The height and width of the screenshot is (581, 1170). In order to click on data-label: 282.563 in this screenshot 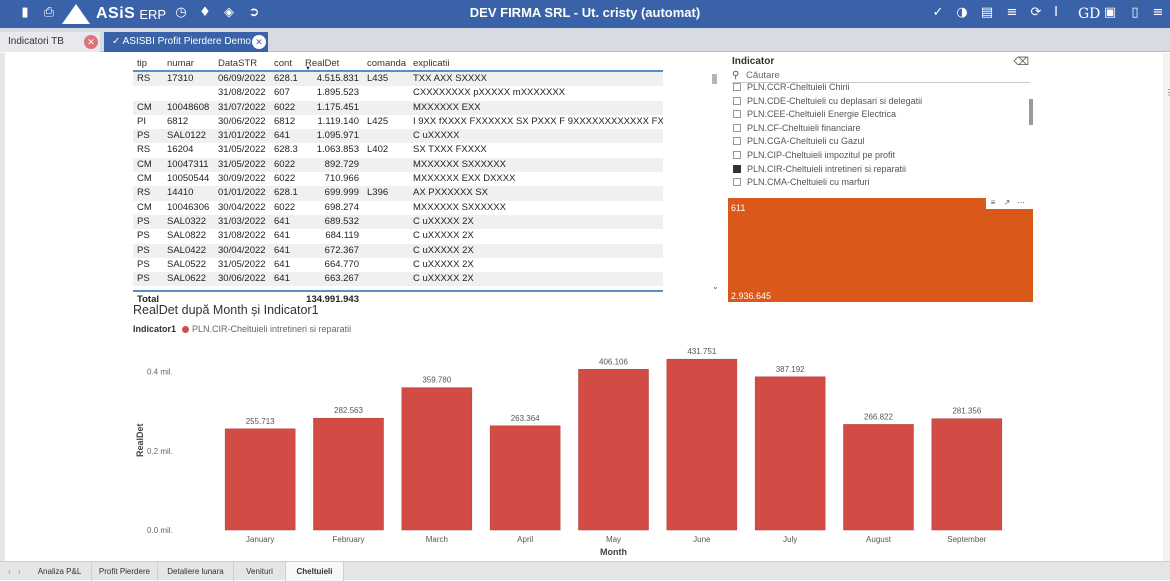, I will do `click(348, 410)`.